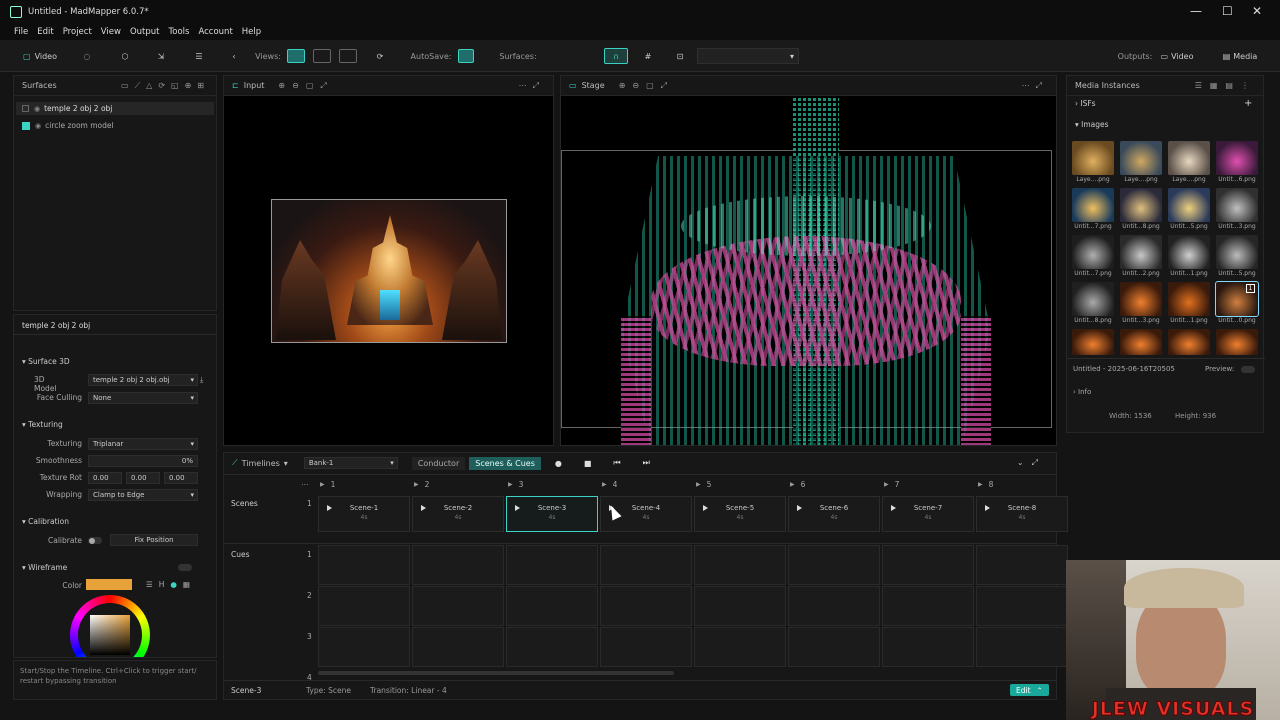 Image resolution: width=1280 pixels, height=720 pixels. Describe the element at coordinates (110, 626) in the screenshot. I see `color-wheel` at that location.